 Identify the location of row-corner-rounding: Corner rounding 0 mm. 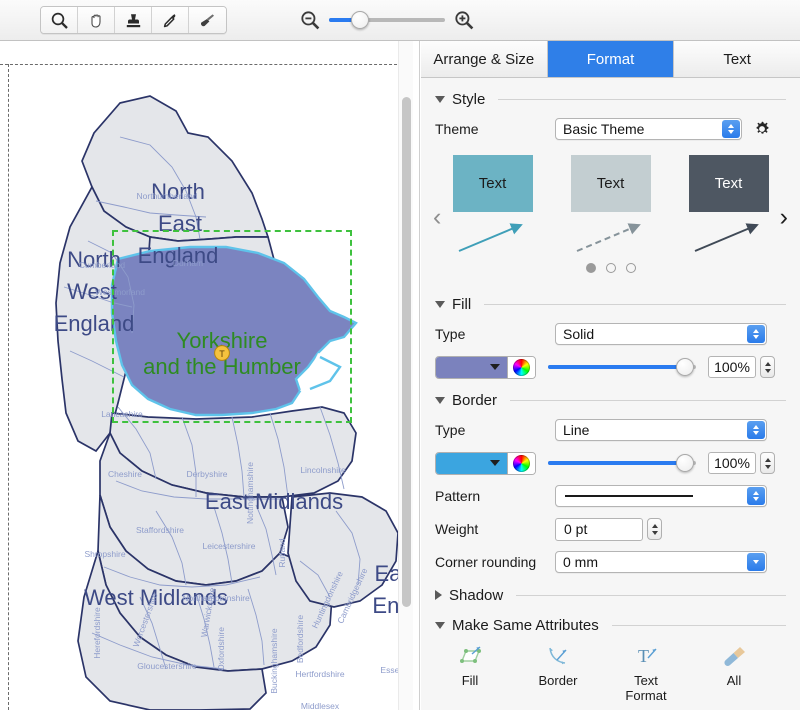
(610, 562).